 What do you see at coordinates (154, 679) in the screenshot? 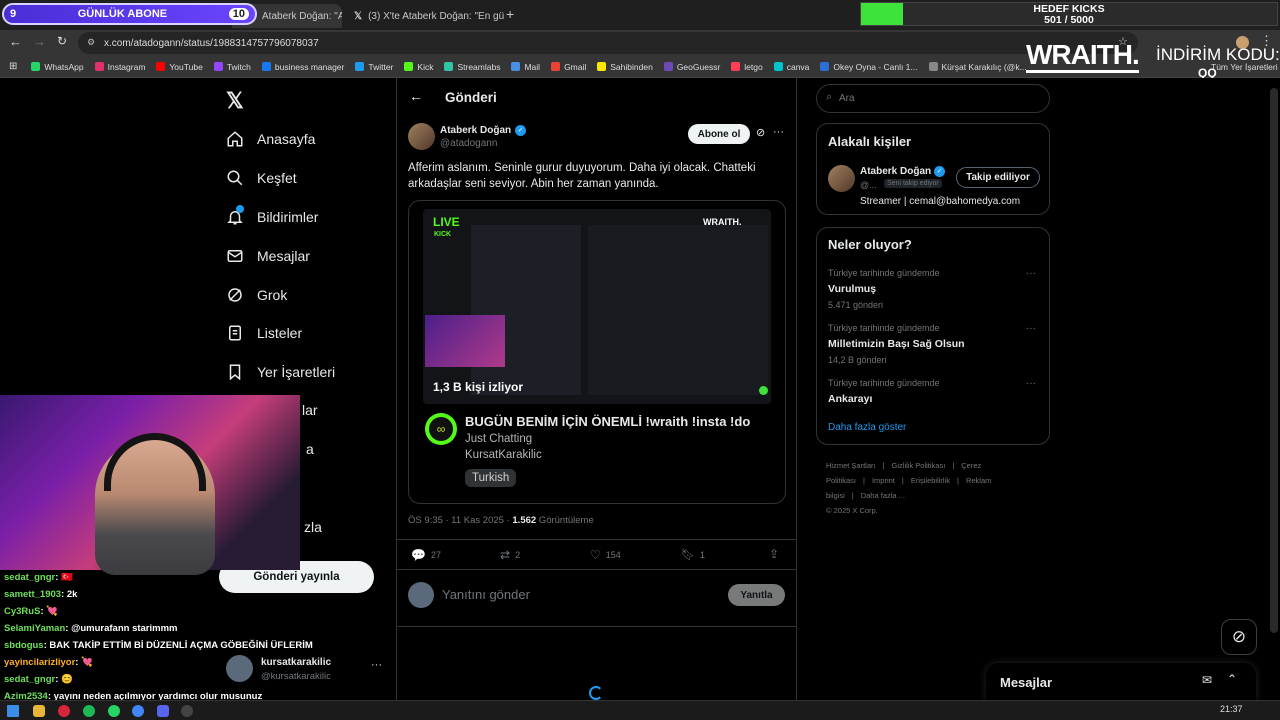
I see `chat-message: sedat_gngr: 😊` at bounding box center [154, 679].